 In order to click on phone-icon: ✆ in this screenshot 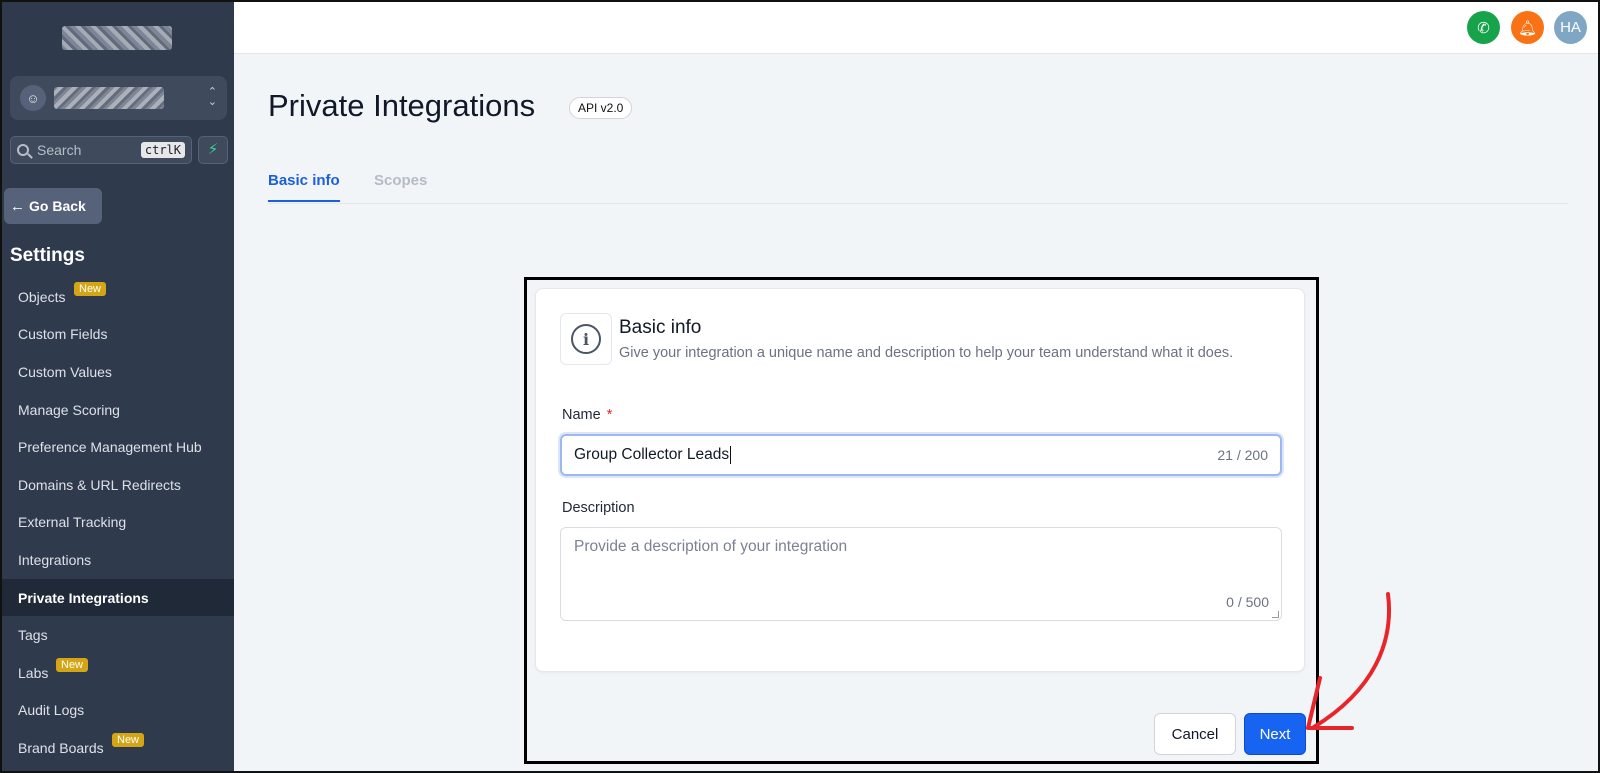, I will do `click(1483, 28)`.